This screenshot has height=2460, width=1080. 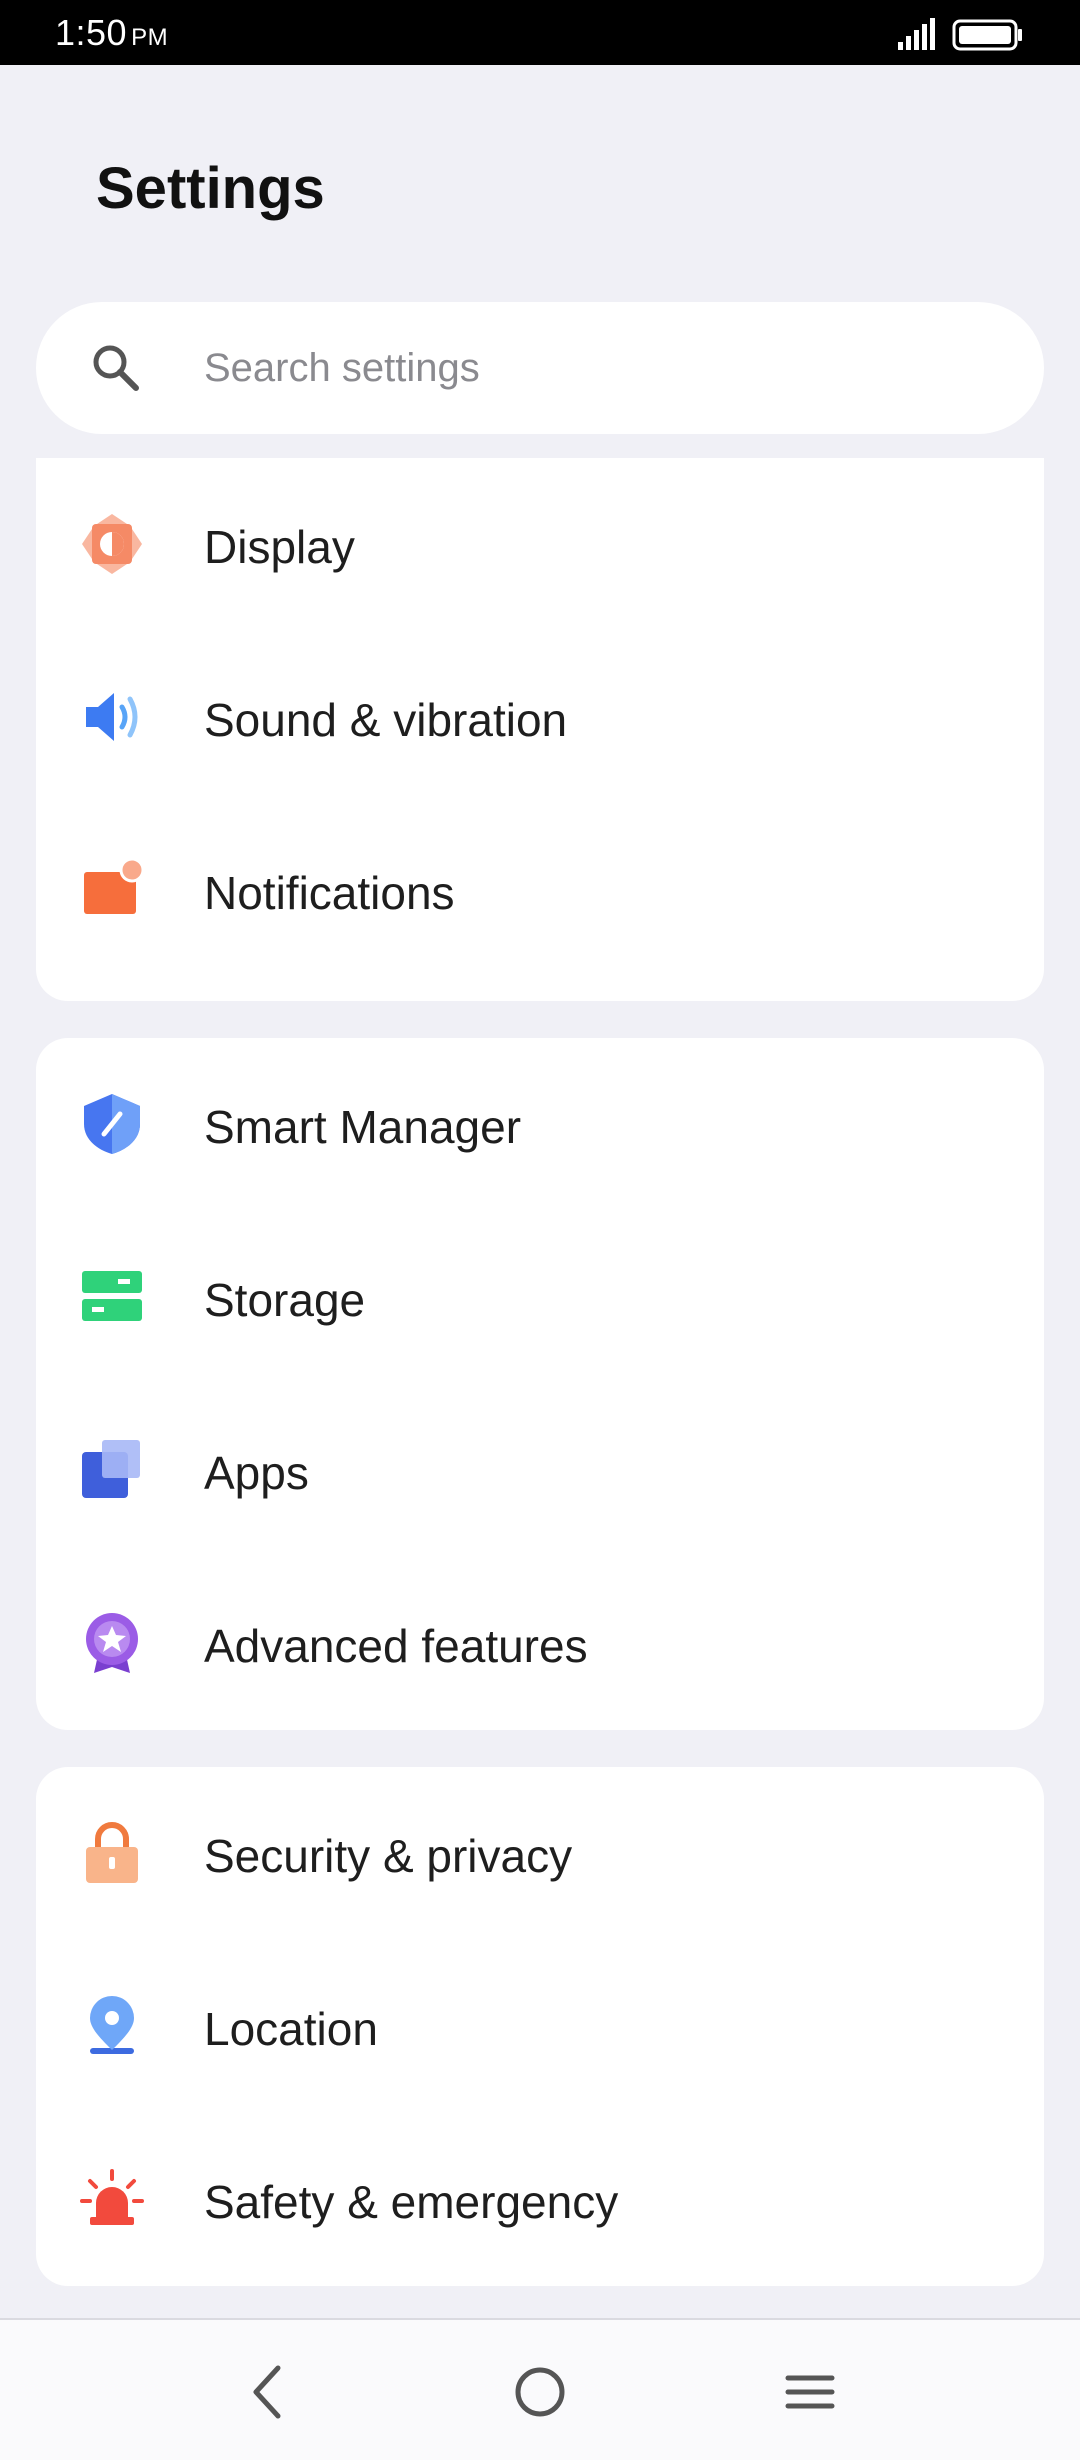 What do you see at coordinates (388, 1856) in the screenshot?
I see `settings-item-label: Security & privacy` at bounding box center [388, 1856].